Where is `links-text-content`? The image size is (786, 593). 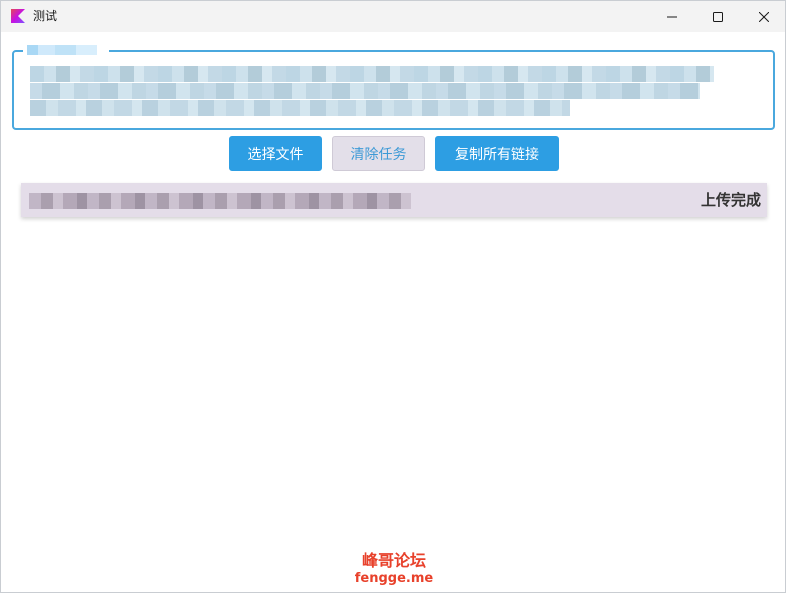 links-text-content is located at coordinates (375, 92).